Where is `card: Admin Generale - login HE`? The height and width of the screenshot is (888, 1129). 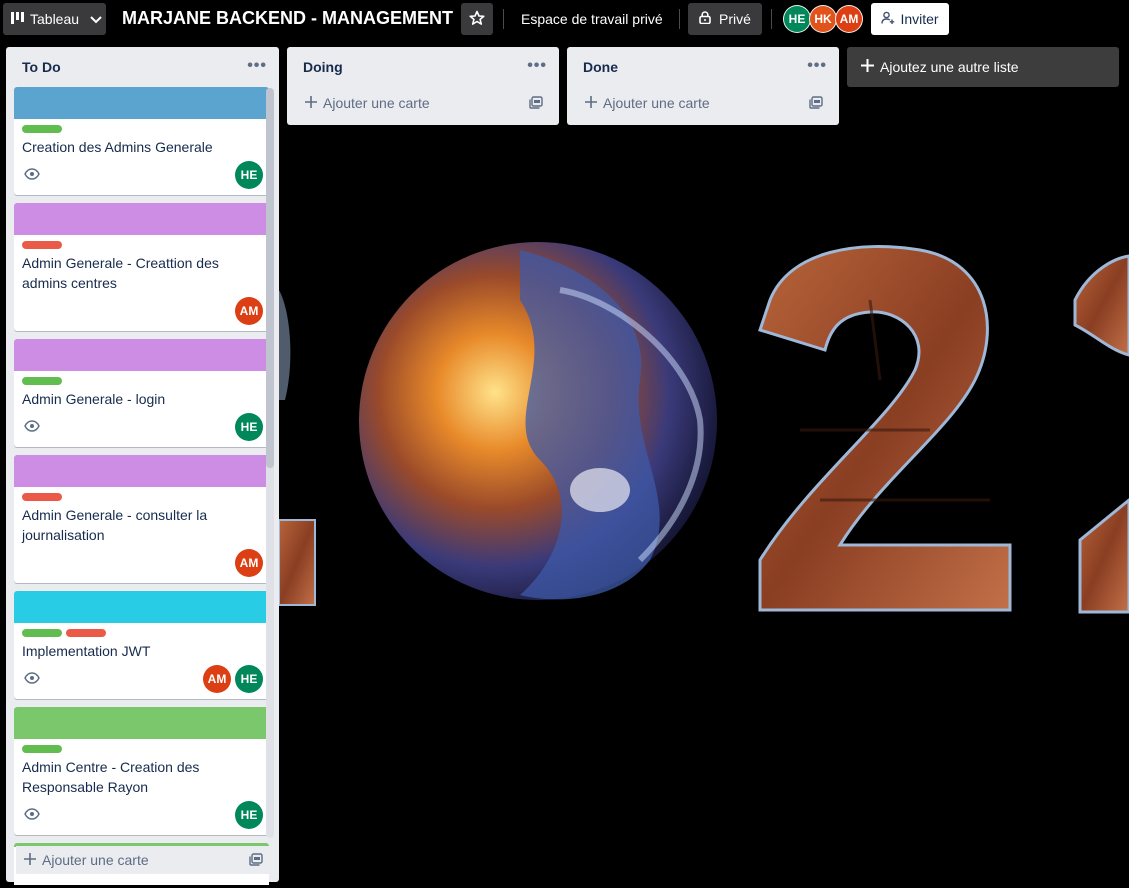
card: Admin Generale - login HE is located at coordinates (141, 393).